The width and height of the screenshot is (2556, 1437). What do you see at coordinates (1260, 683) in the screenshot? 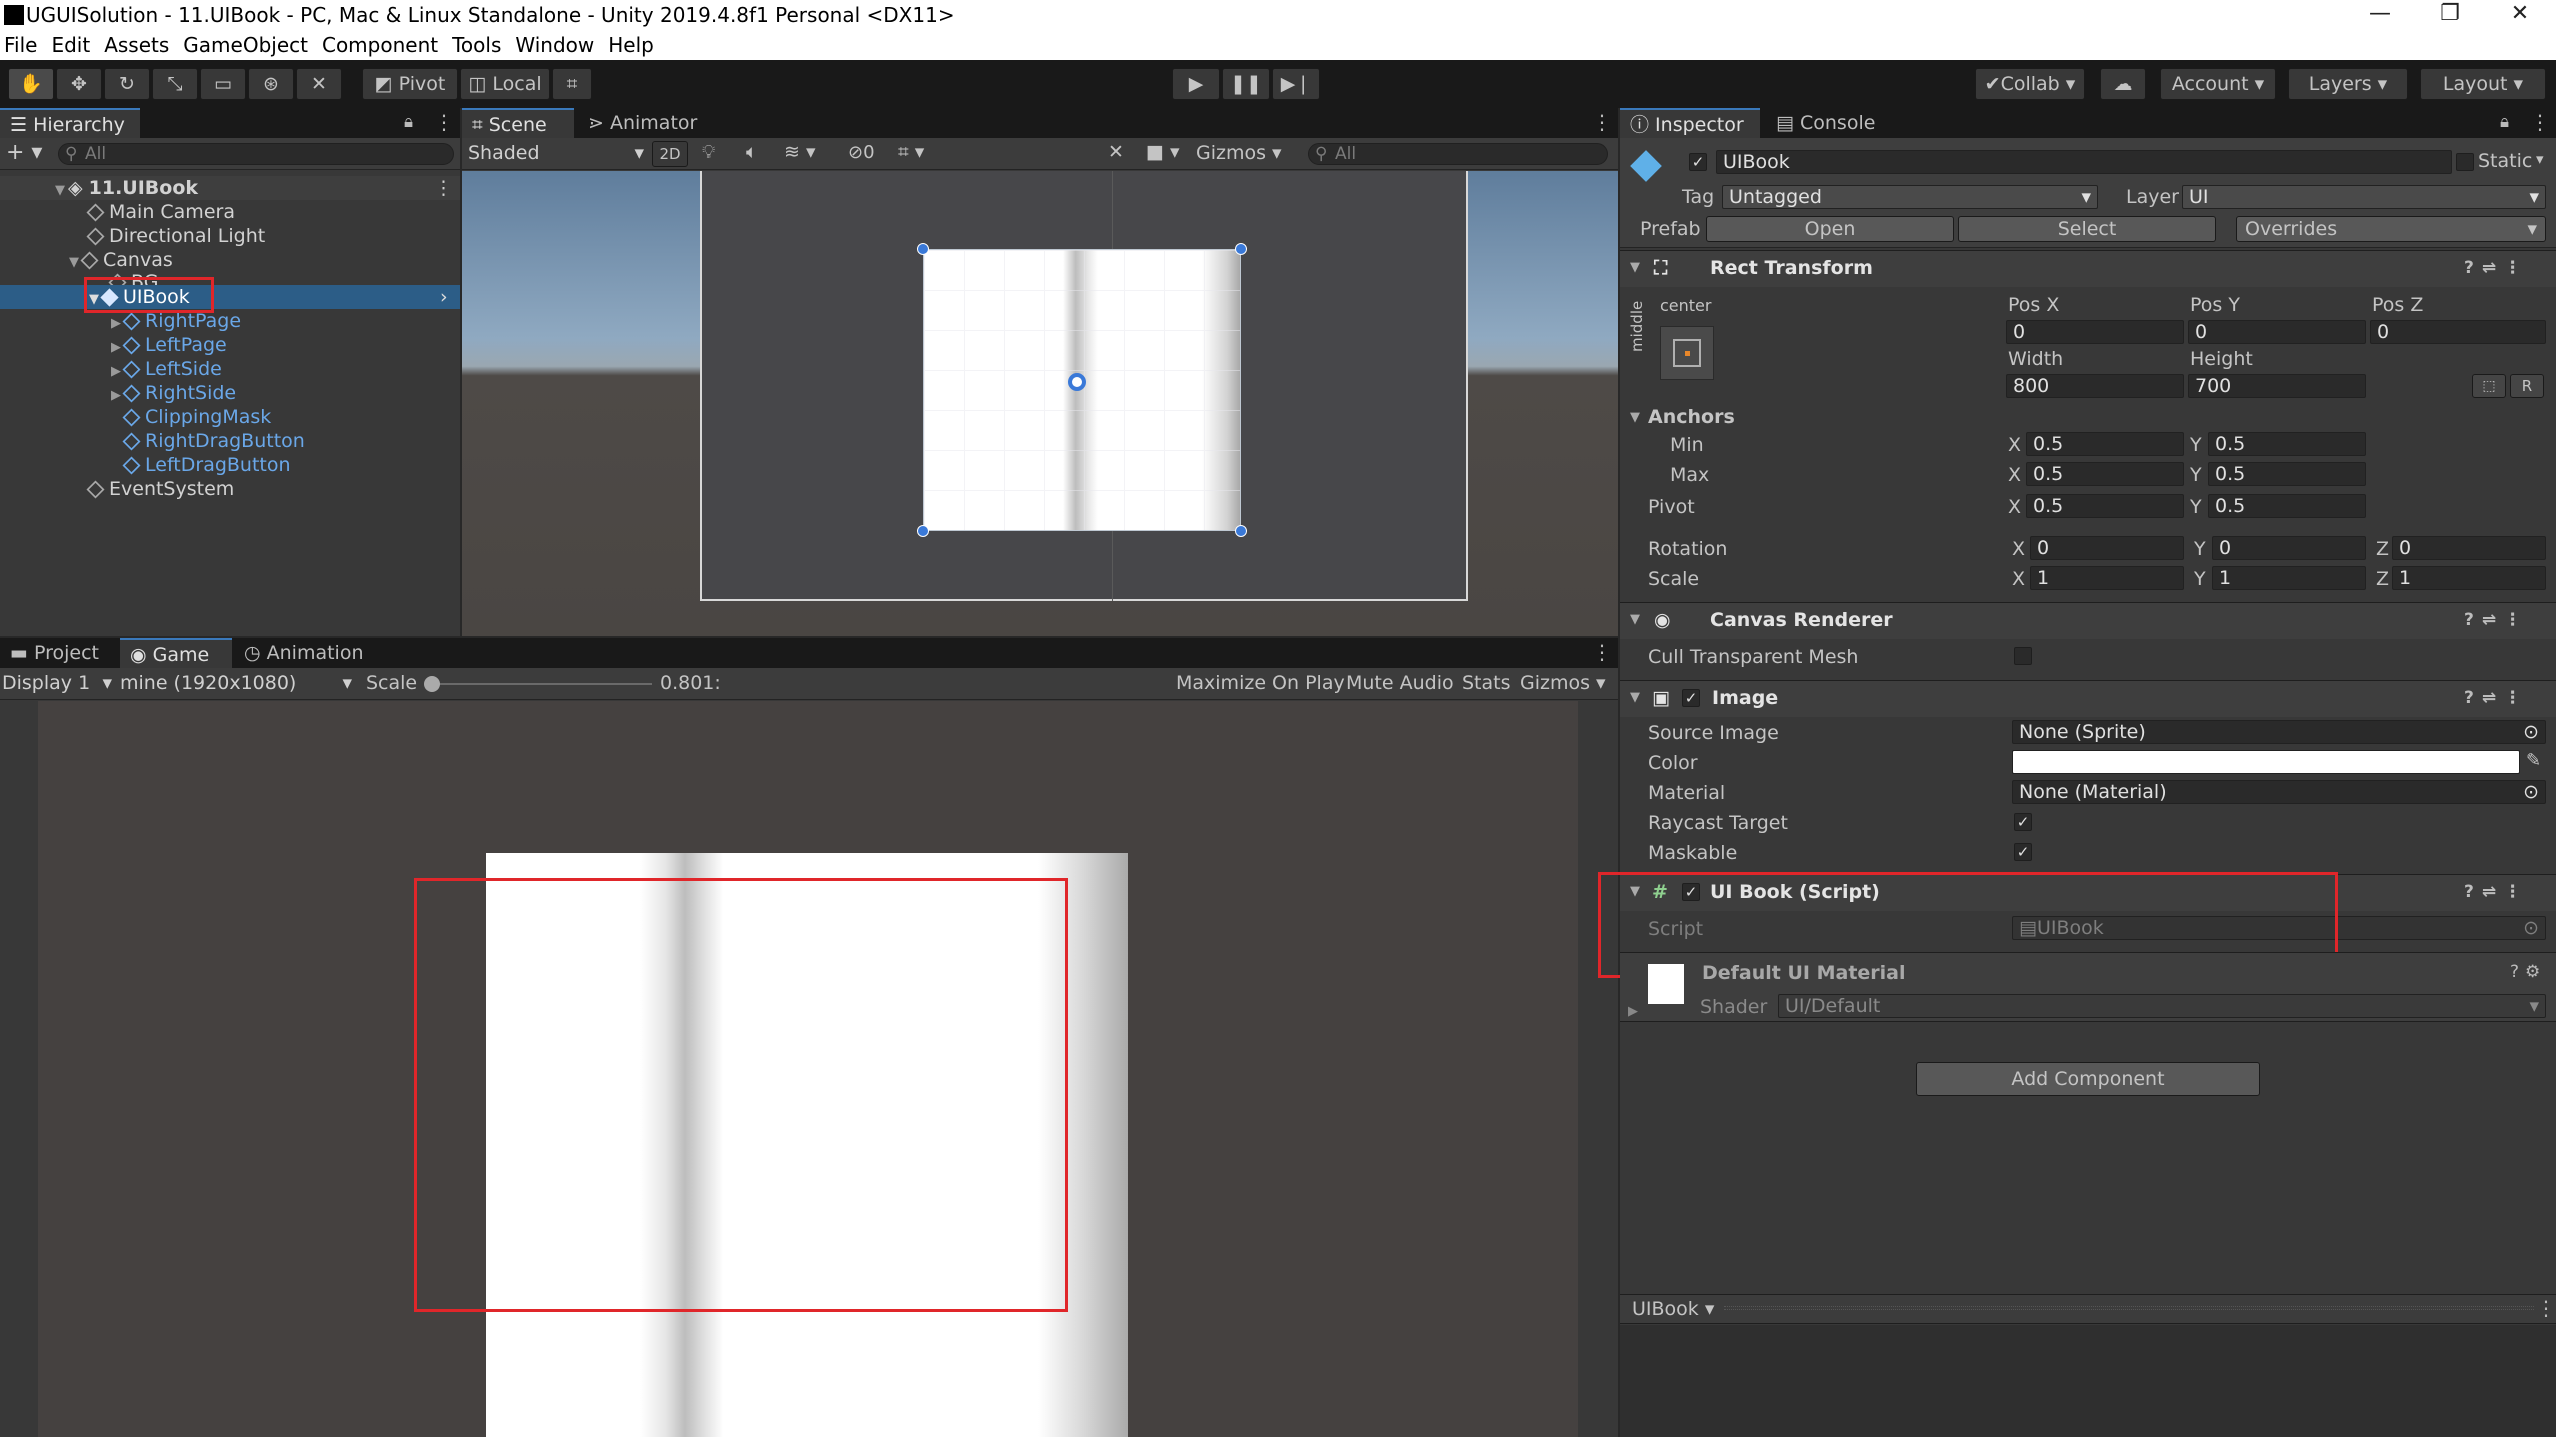
I see `maximize-on-play-toggle: Maximize On Play` at bounding box center [1260, 683].